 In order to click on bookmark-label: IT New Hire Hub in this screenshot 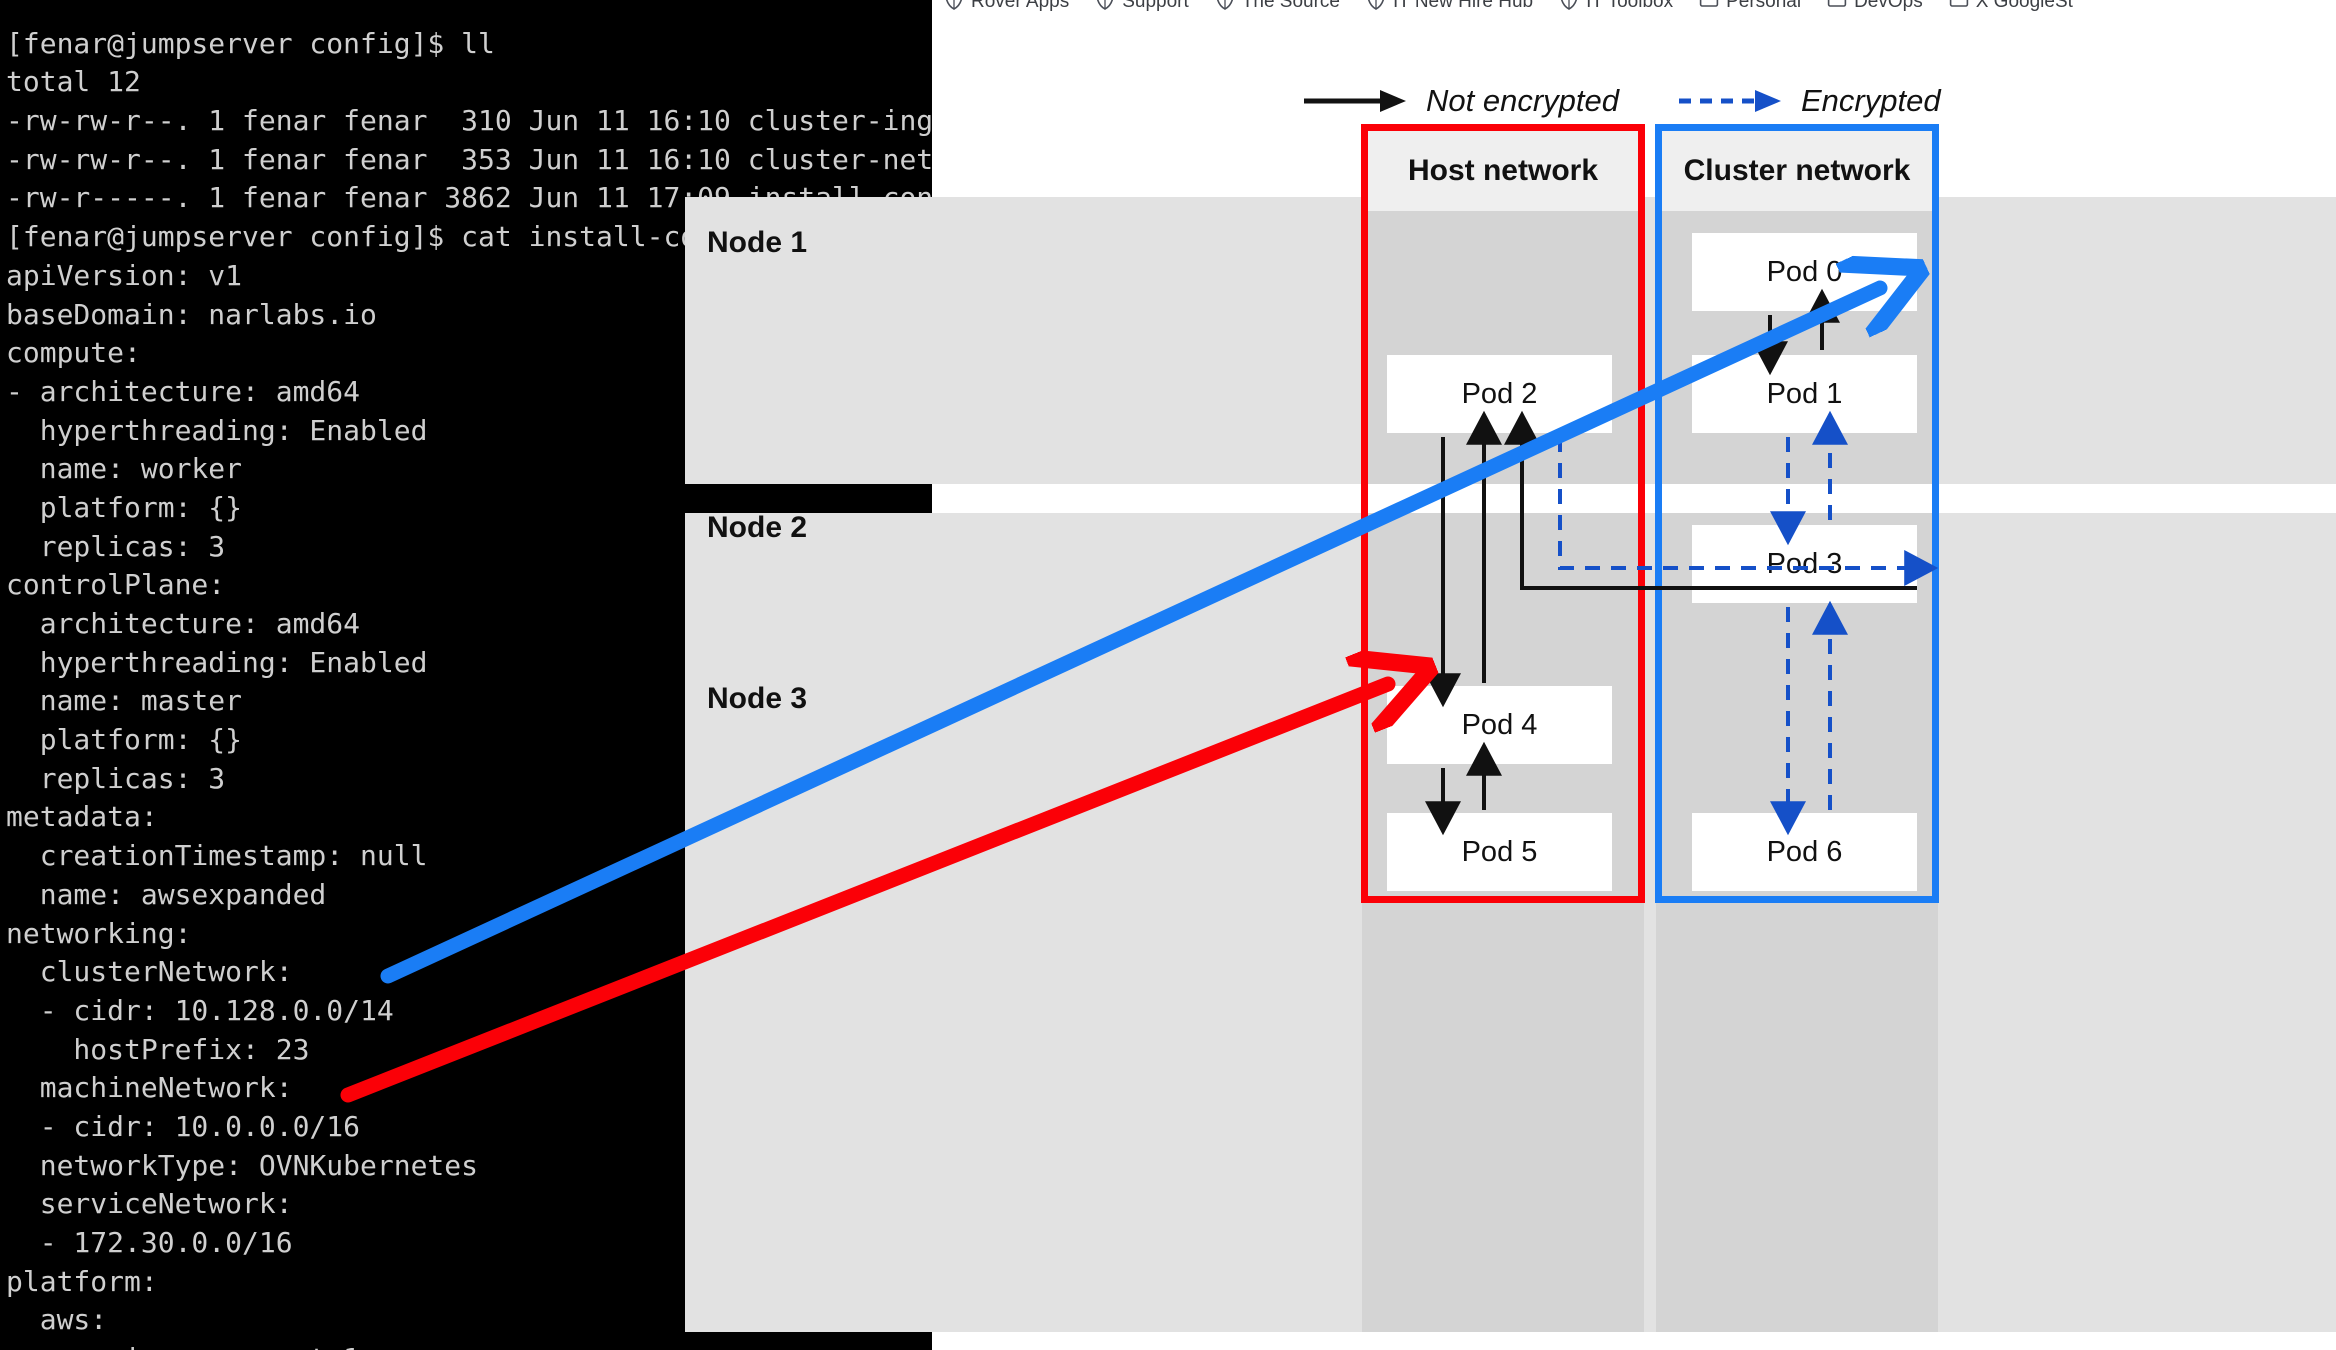, I will do `click(1463, 6)`.